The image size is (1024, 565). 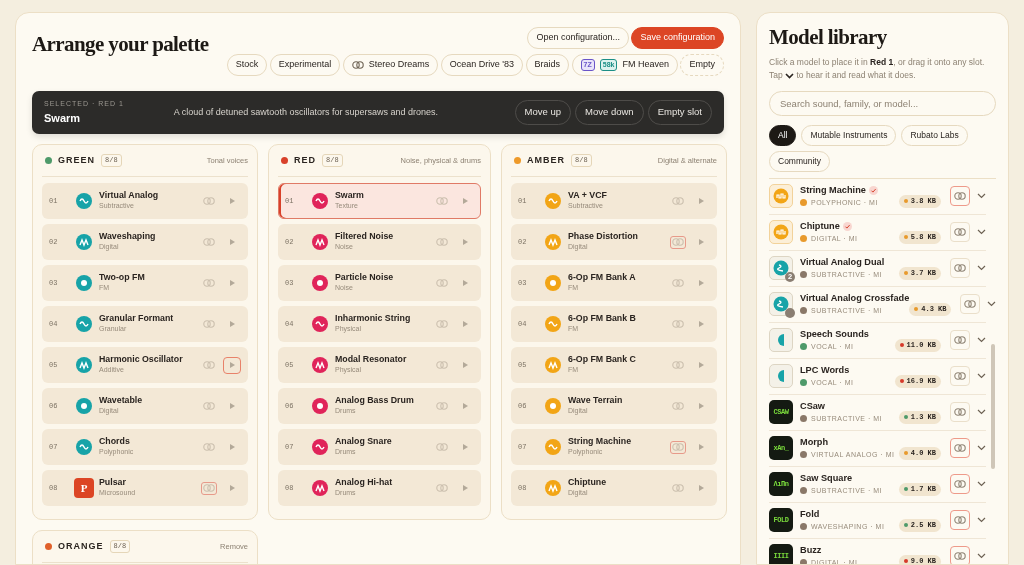 I want to click on slot-name: String Machine, so click(x=600, y=441).